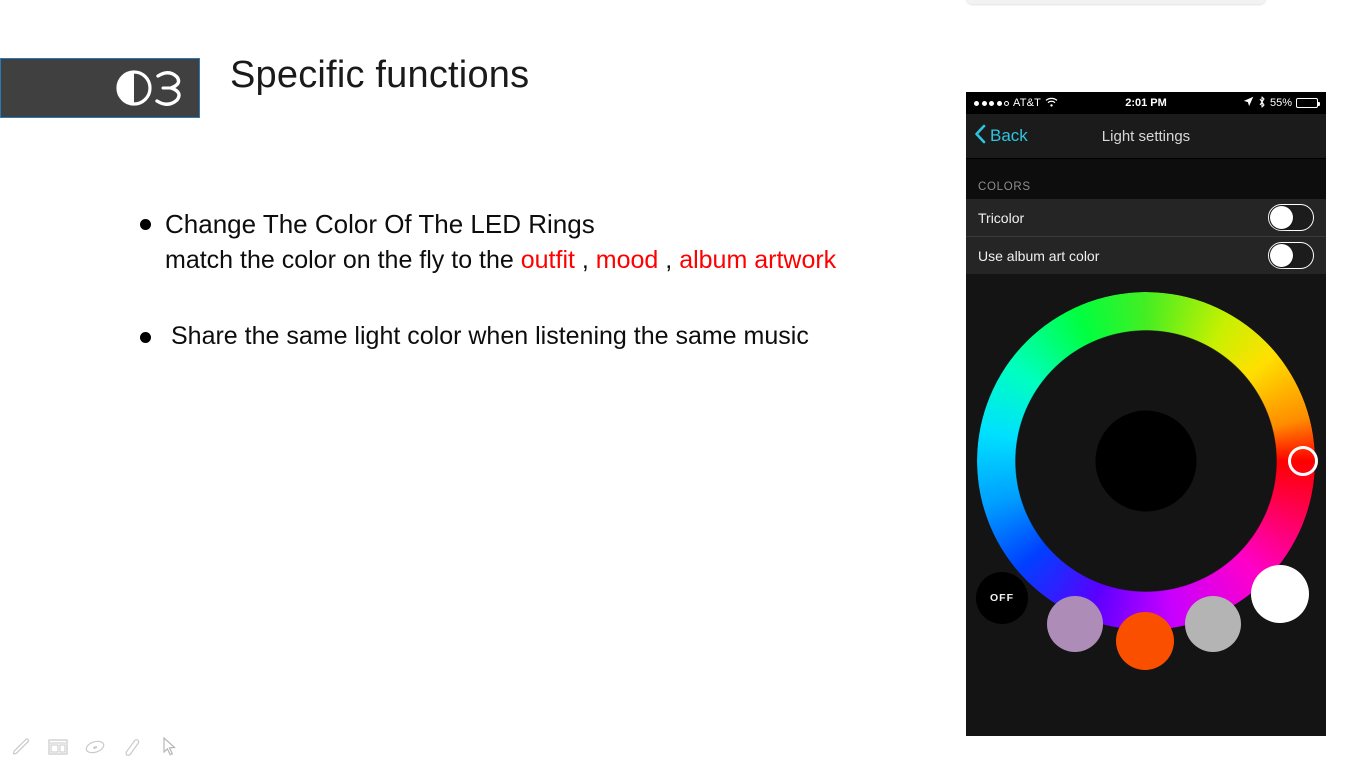 The height and width of the screenshot is (768, 1366). I want to click on section-number-banner, so click(100, 88).